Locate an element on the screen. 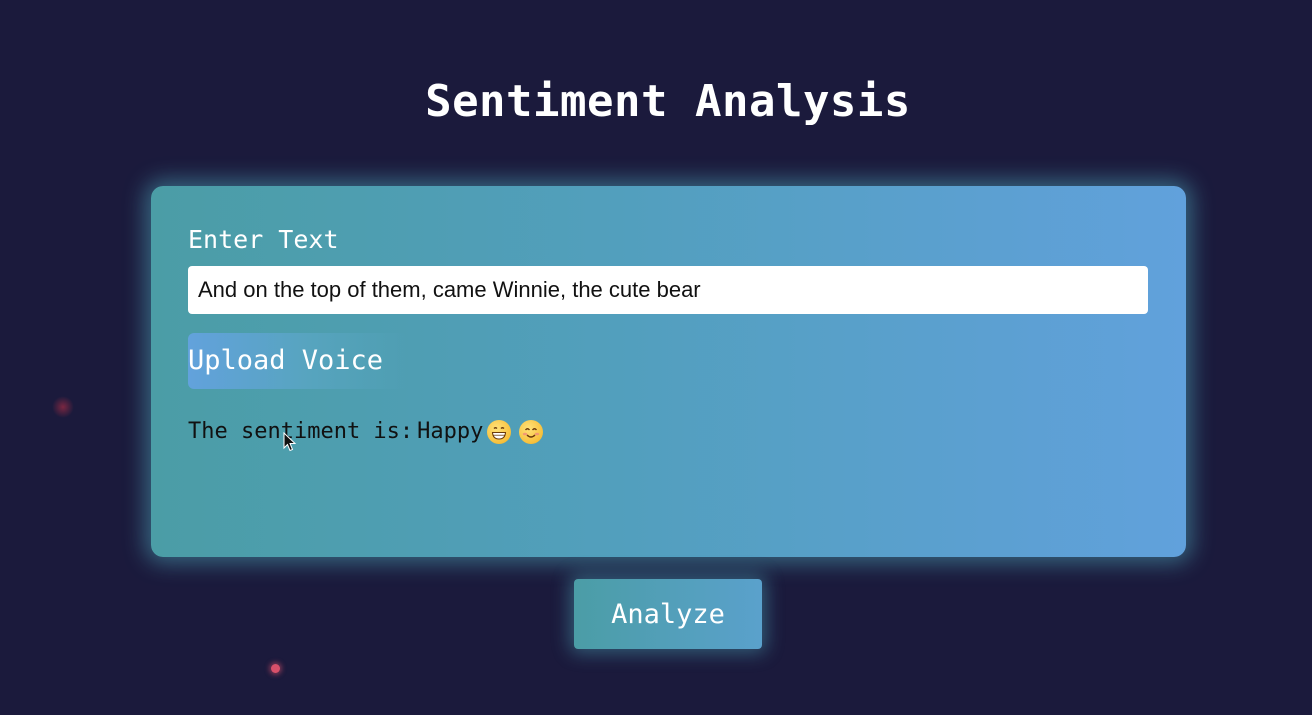  smiling-face-icon is located at coordinates (531, 432).